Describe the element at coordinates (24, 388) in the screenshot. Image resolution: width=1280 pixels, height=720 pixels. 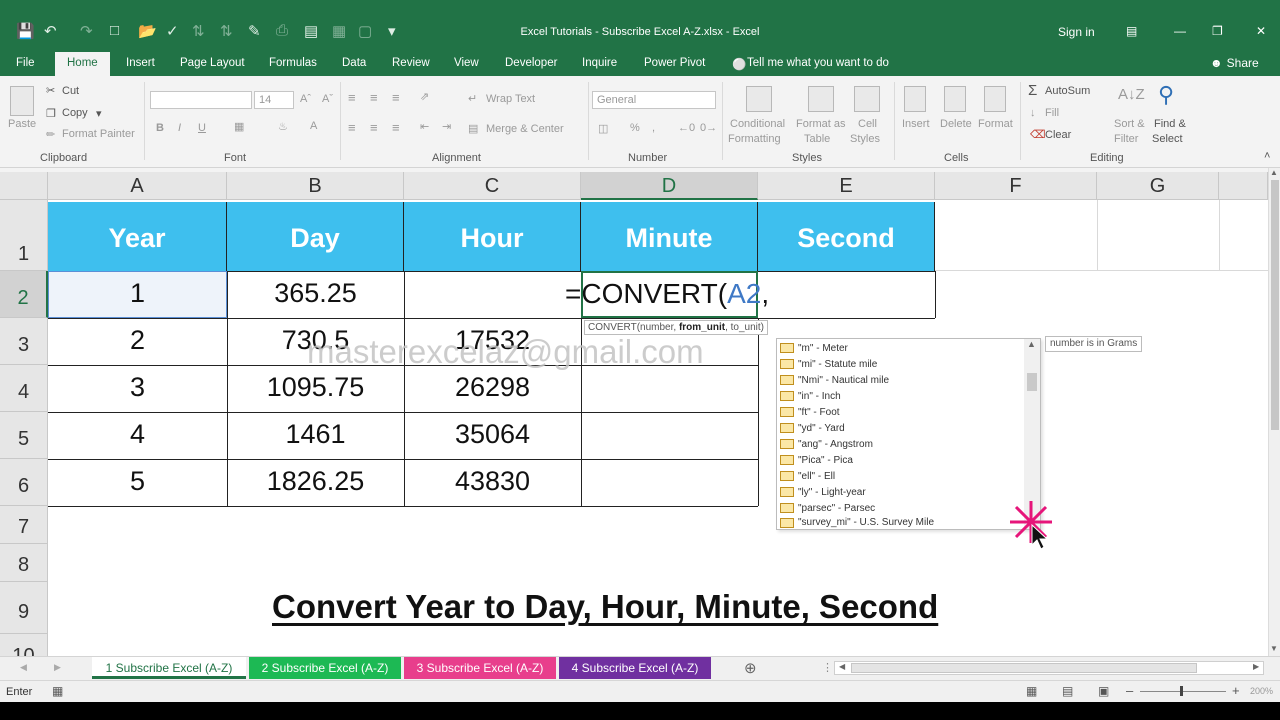
I see `row-header-4: 4` at that location.